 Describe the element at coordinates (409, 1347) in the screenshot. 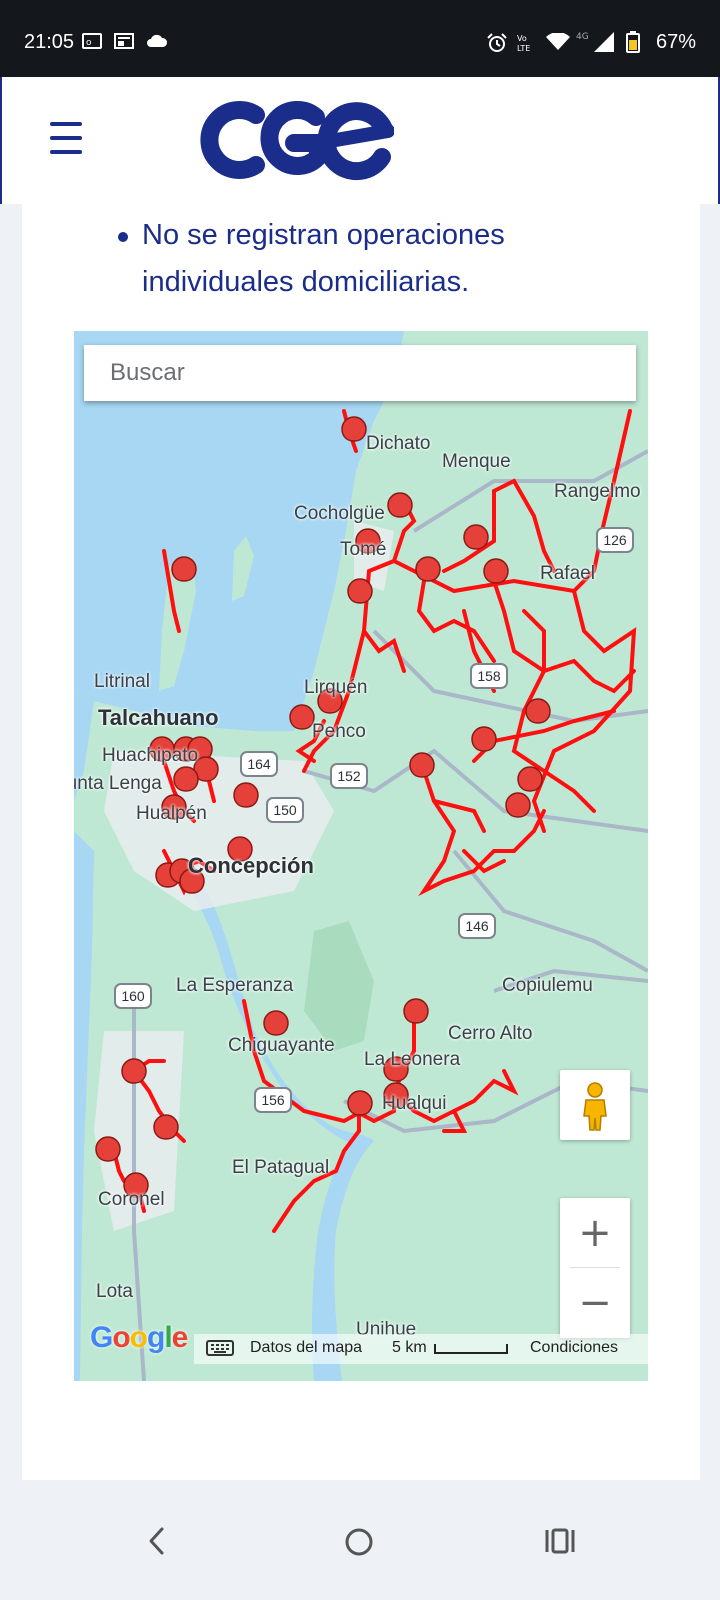

I see `scale-label: 5 km` at that location.